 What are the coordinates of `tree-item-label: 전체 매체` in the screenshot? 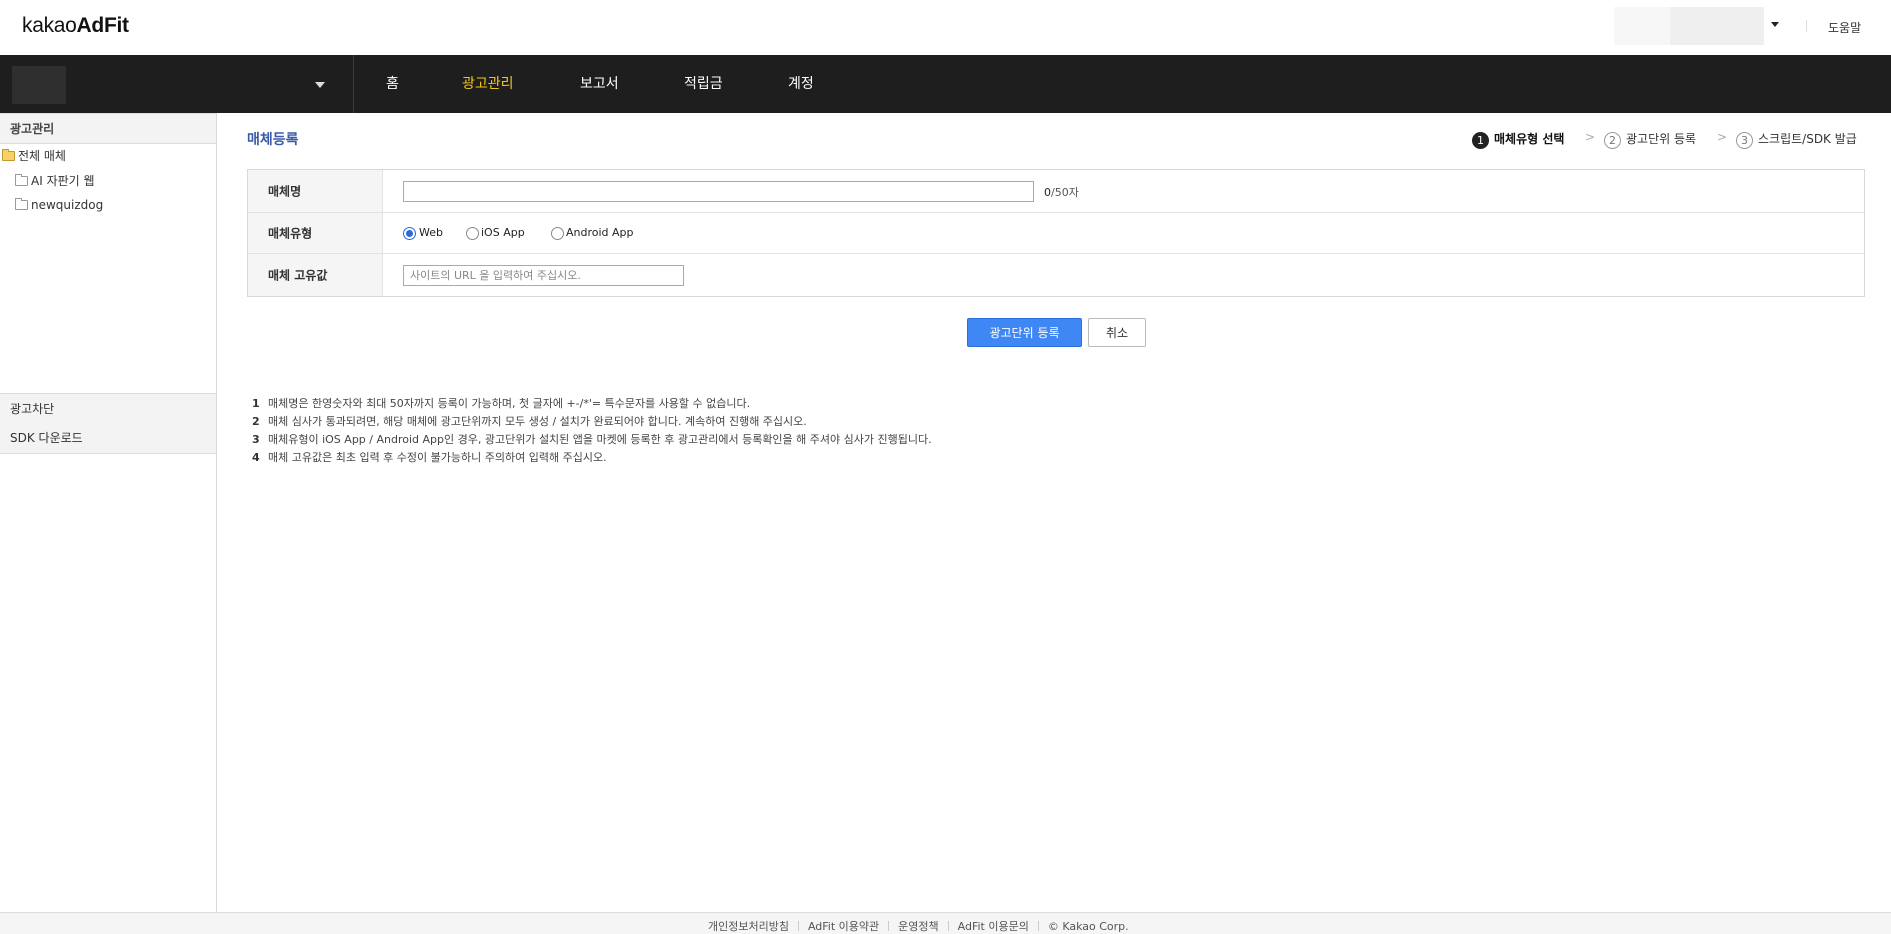 It's located at (42, 156).